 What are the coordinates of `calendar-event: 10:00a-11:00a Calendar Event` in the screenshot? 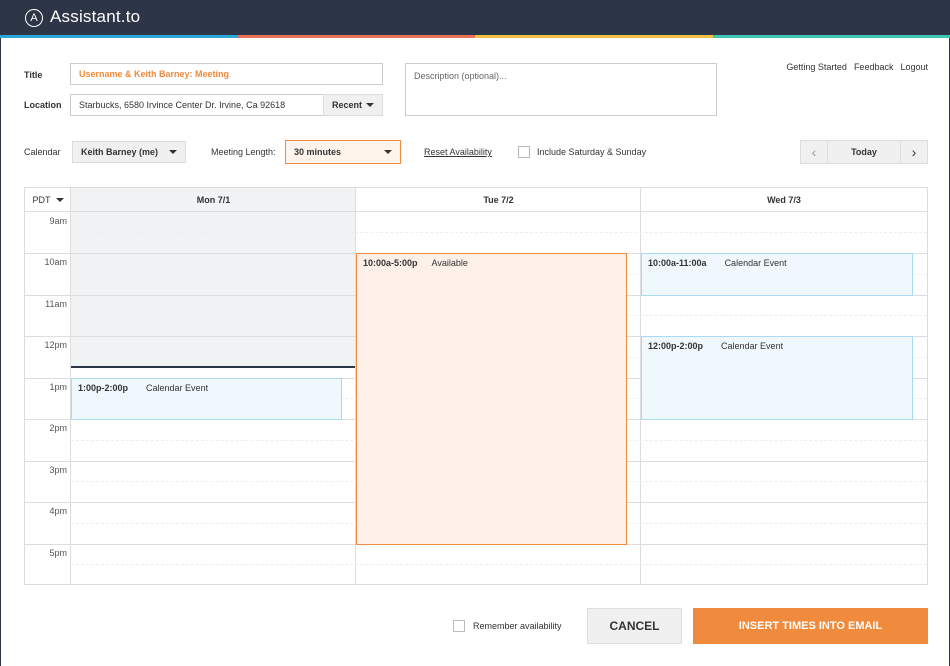 It's located at (777, 274).